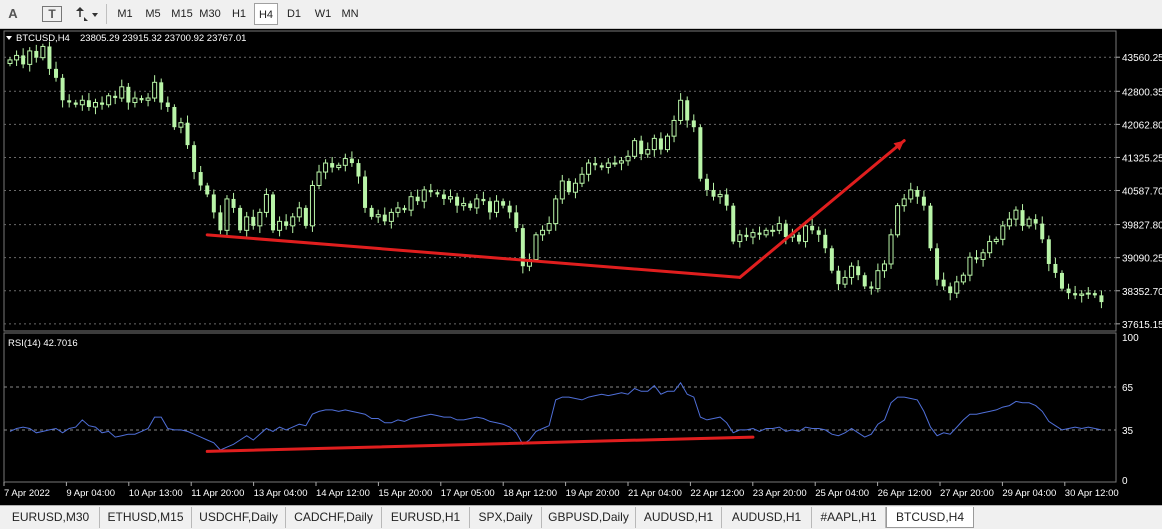 This screenshot has width=1162, height=529. I want to click on timeframe-mn-button: MN, so click(350, 14).